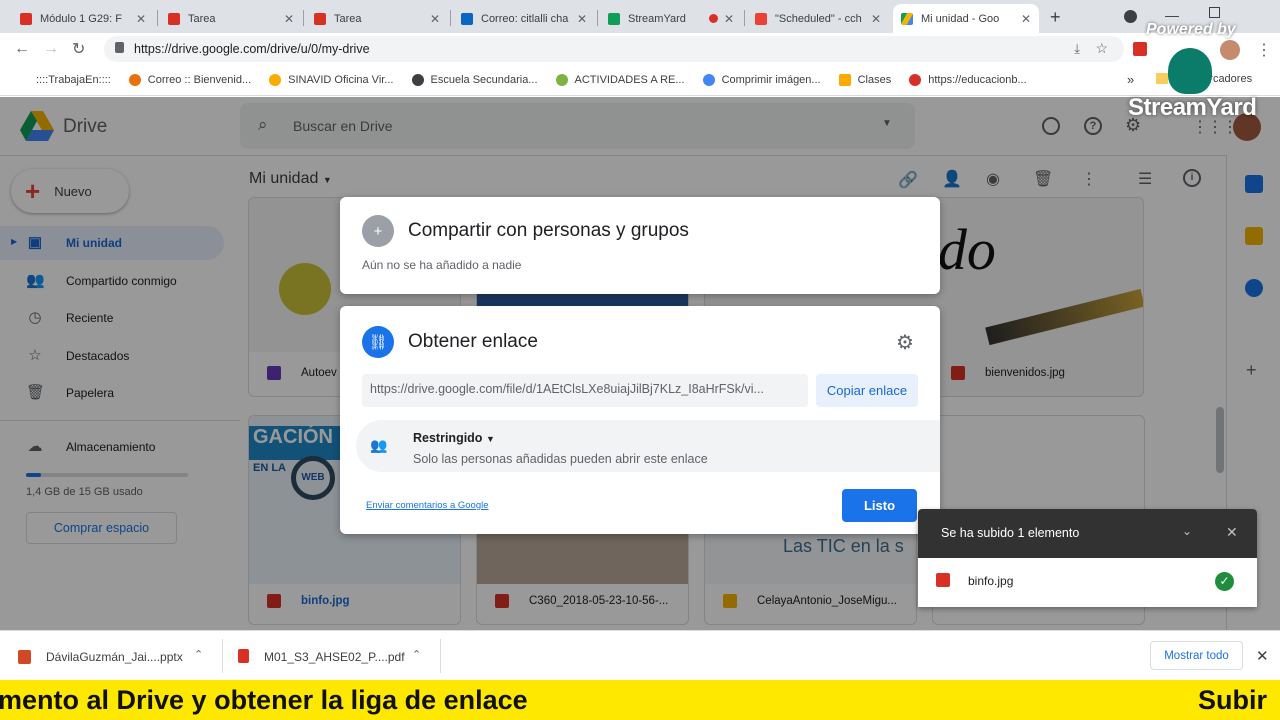 This screenshot has width=1280, height=720. Describe the element at coordinates (1233, 700) in the screenshot. I see `banner-text-right: Subir` at that location.